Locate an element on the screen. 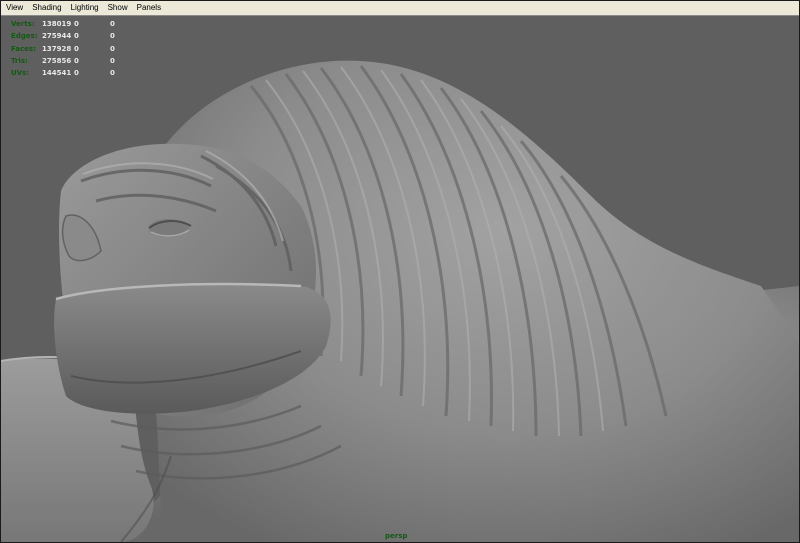 Image resolution: width=800 pixels, height=543 pixels. hud-row-edges: Edges: 275944 0 0 is located at coordinates (76, 36).